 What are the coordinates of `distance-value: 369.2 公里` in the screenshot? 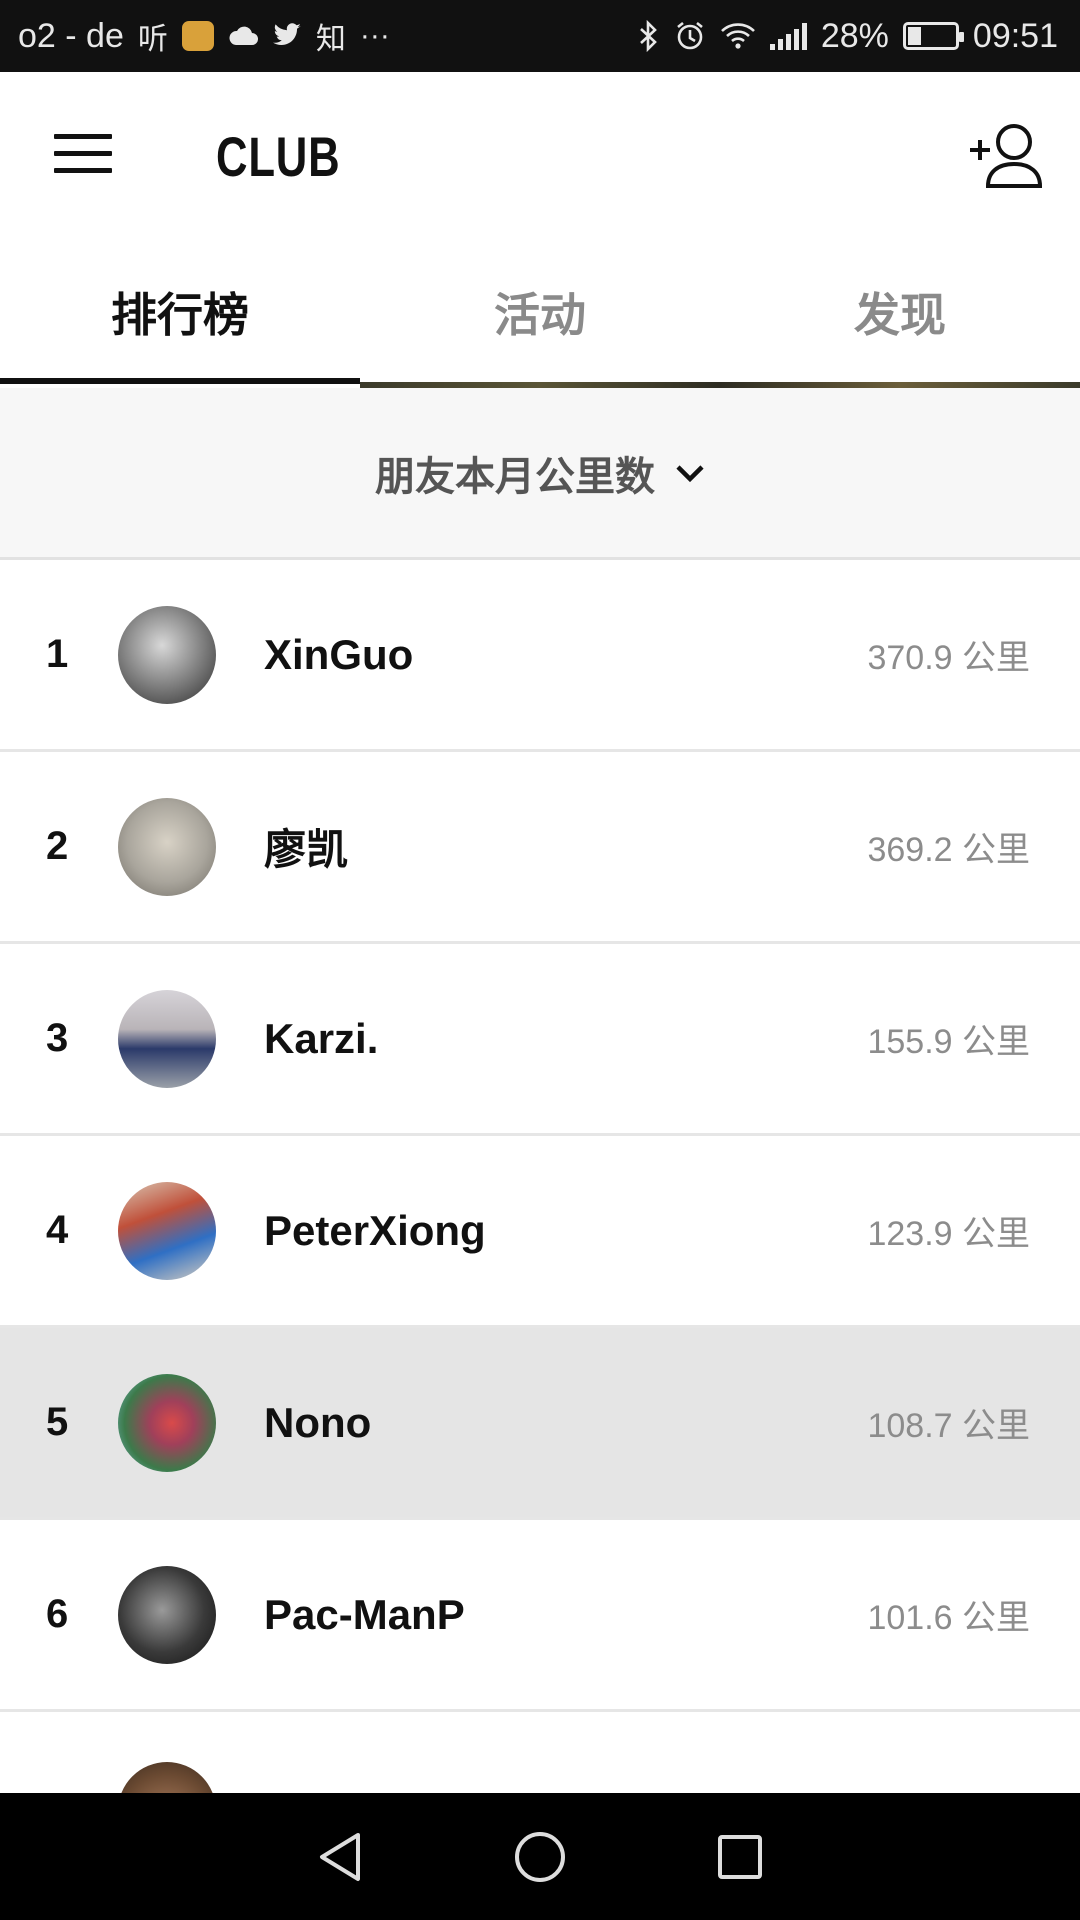 It's located at (948, 850).